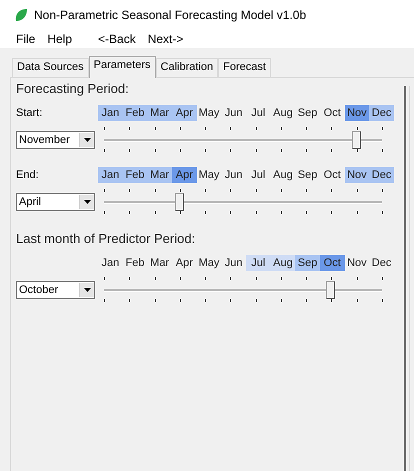 The width and height of the screenshot is (414, 471). Describe the element at coordinates (73, 89) in the screenshot. I see `section-heading: Forecasting Period:` at that location.